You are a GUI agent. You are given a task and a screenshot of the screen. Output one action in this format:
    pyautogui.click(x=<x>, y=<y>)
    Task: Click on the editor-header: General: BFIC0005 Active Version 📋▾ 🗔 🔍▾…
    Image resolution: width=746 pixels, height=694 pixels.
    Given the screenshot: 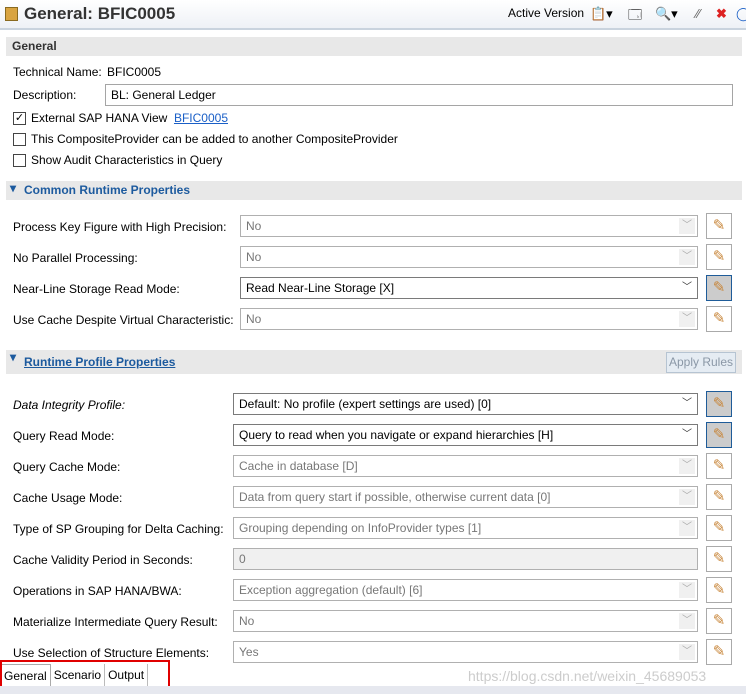 What is the action you would take?
    pyautogui.click(x=373, y=15)
    